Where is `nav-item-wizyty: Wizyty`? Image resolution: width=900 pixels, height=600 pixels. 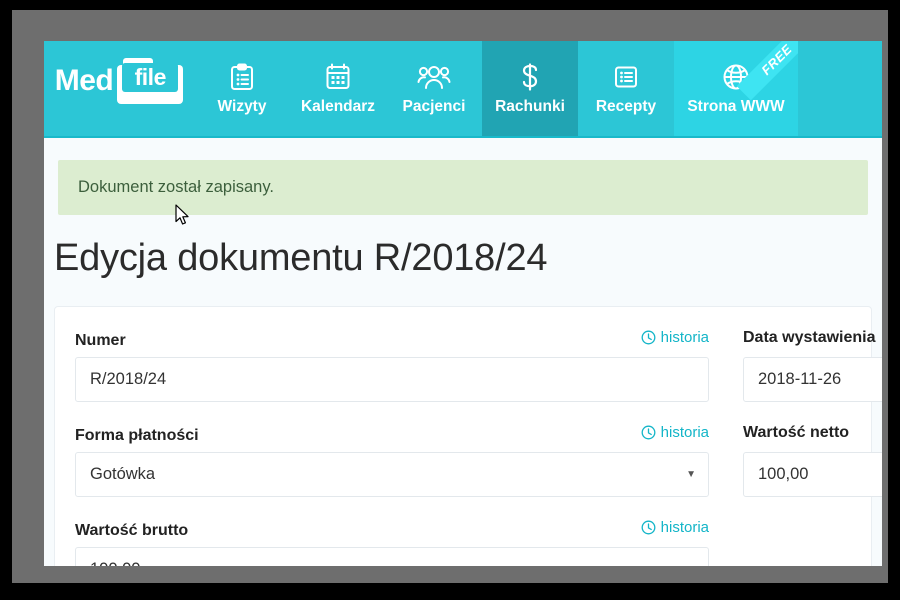
nav-item-wizyty: Wizyty is located at coordinates (242, 89).